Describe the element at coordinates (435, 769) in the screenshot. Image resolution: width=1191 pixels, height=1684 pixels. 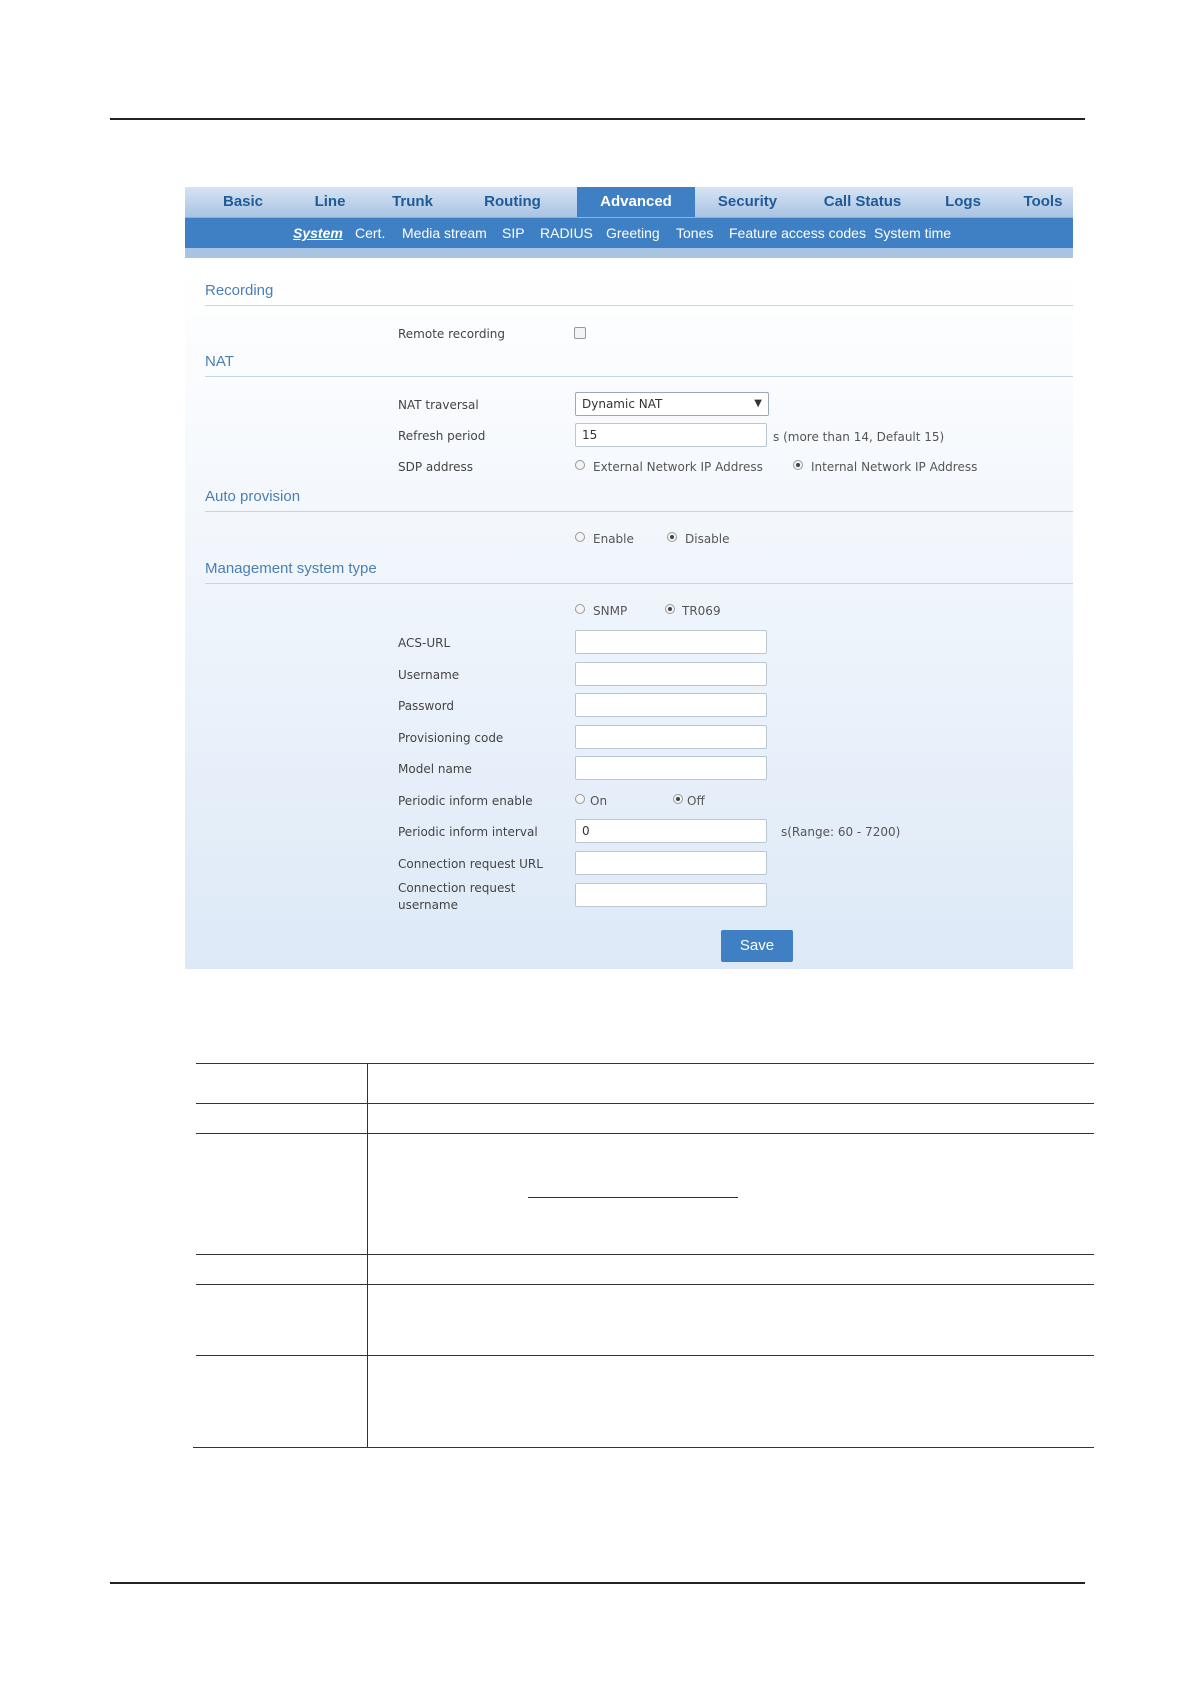
I see `model-name-label: Model name` at that location.